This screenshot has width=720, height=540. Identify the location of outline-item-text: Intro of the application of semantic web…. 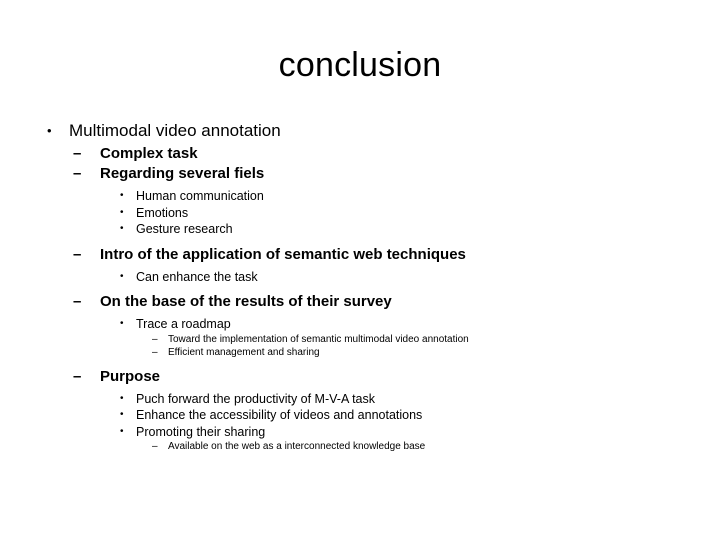
(283, 254).